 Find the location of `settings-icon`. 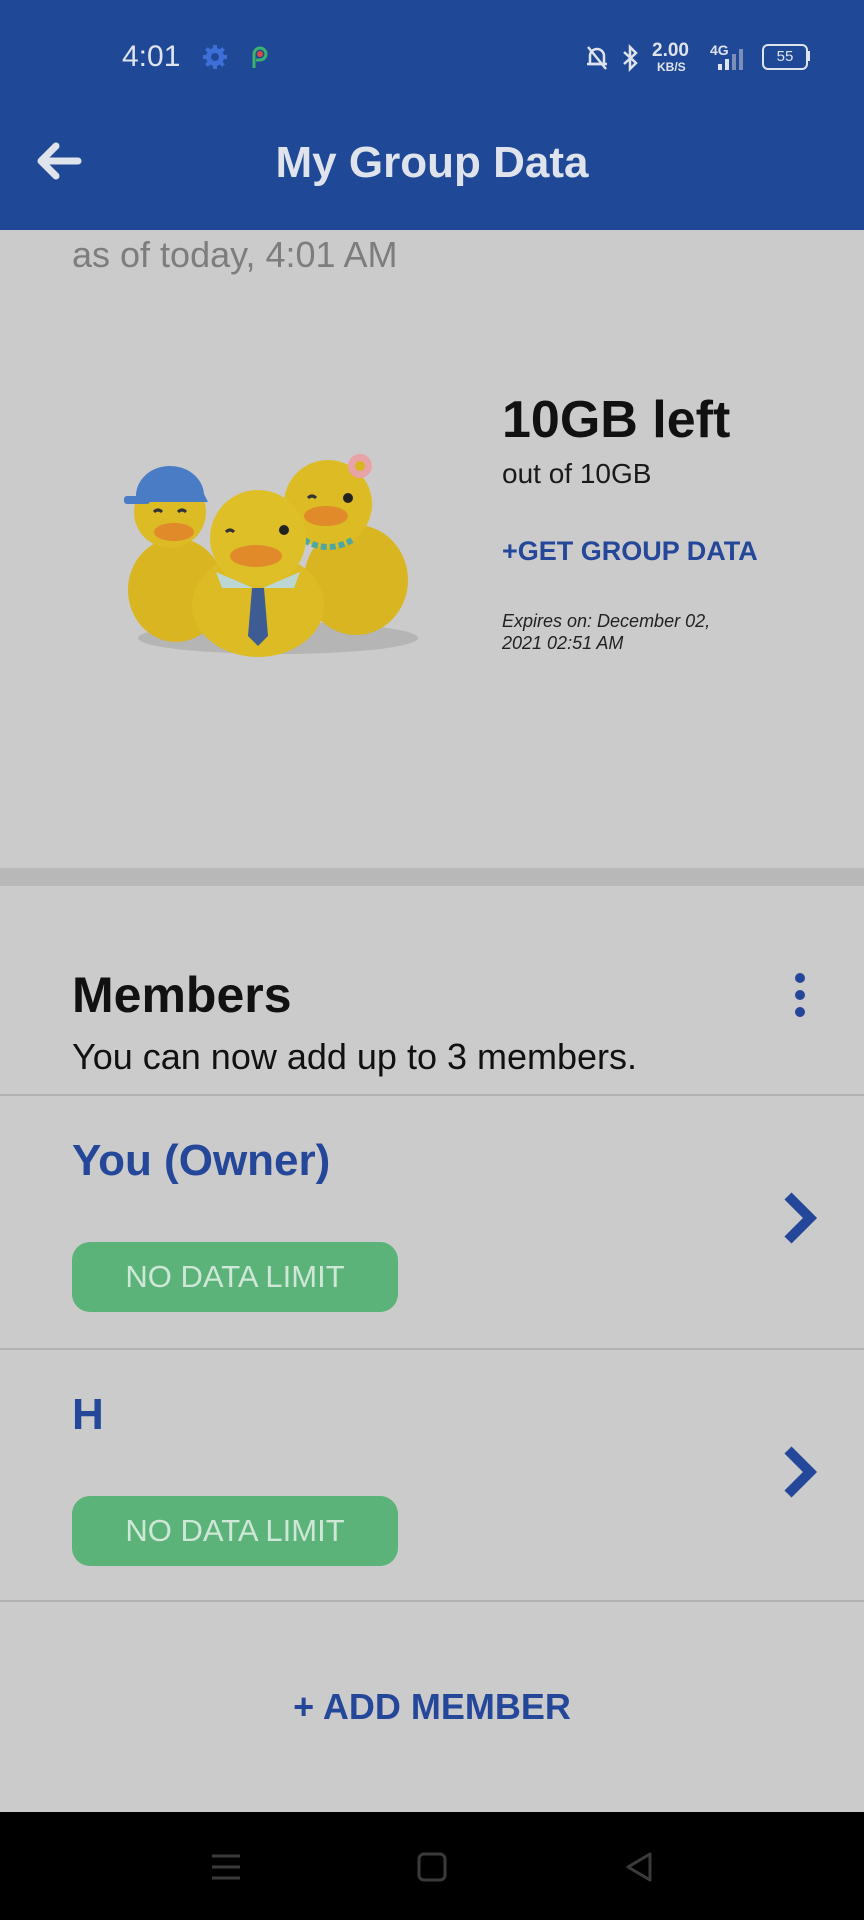

settings-icon is located at coordinates (215, 57).